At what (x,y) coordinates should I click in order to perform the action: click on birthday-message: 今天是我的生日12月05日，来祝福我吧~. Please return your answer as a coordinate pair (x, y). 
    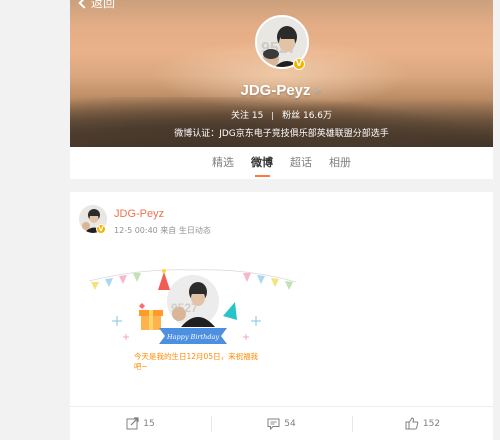
    Looking at the image, I should click on (196, 361).